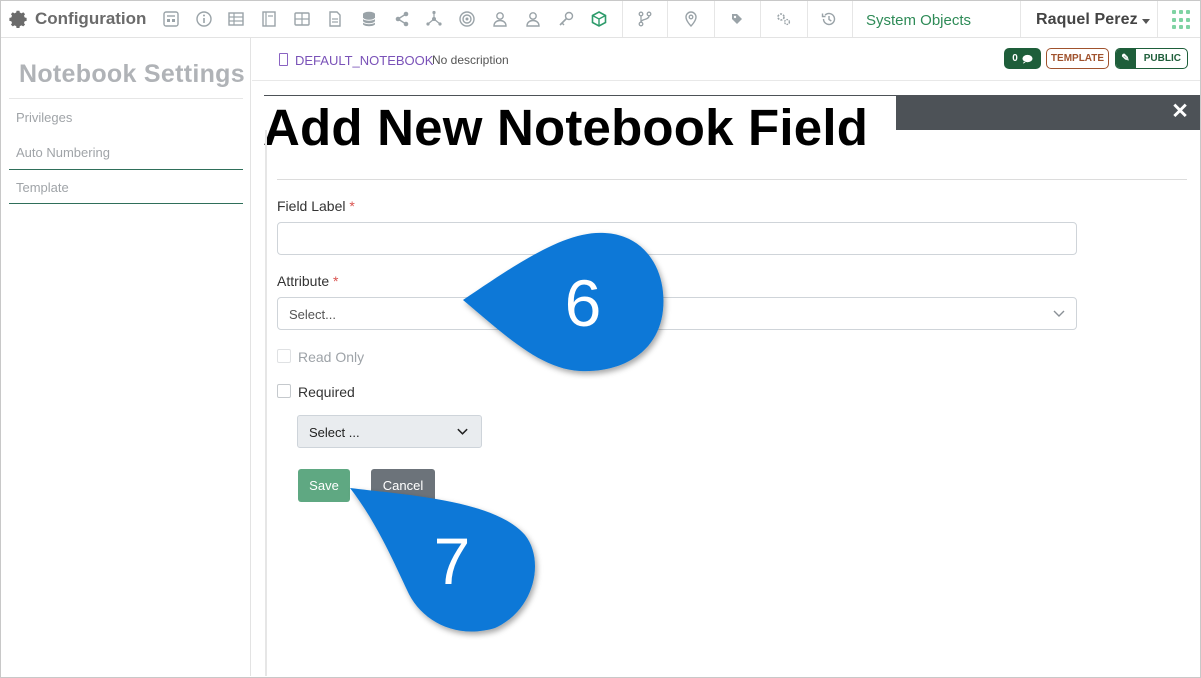 This screenshot has height=678, width=1201. What do you see at coordinates (1182, 20) in the screenshot?
I see `apps-icon` at bounding box center [1182, 20].